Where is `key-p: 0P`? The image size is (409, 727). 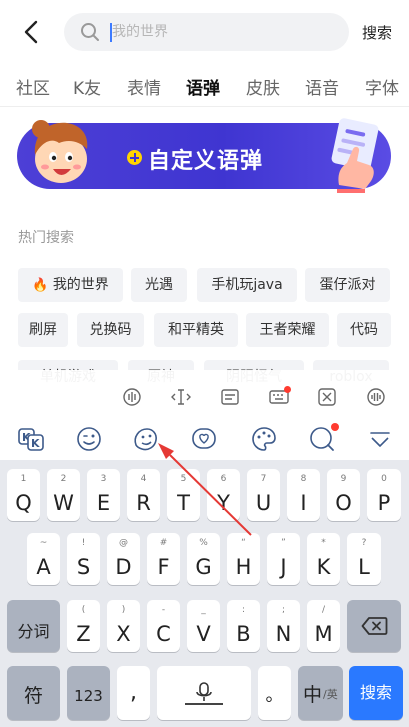
key-p: 0P is located at coordinates (384, 495).